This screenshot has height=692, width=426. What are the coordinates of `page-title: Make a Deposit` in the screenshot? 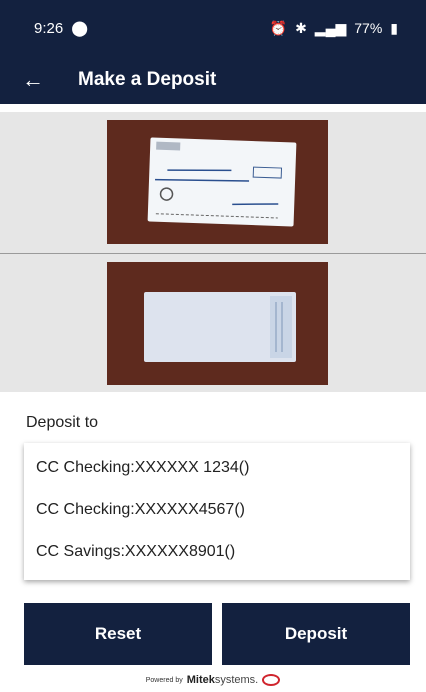 It's located at (147, 79).